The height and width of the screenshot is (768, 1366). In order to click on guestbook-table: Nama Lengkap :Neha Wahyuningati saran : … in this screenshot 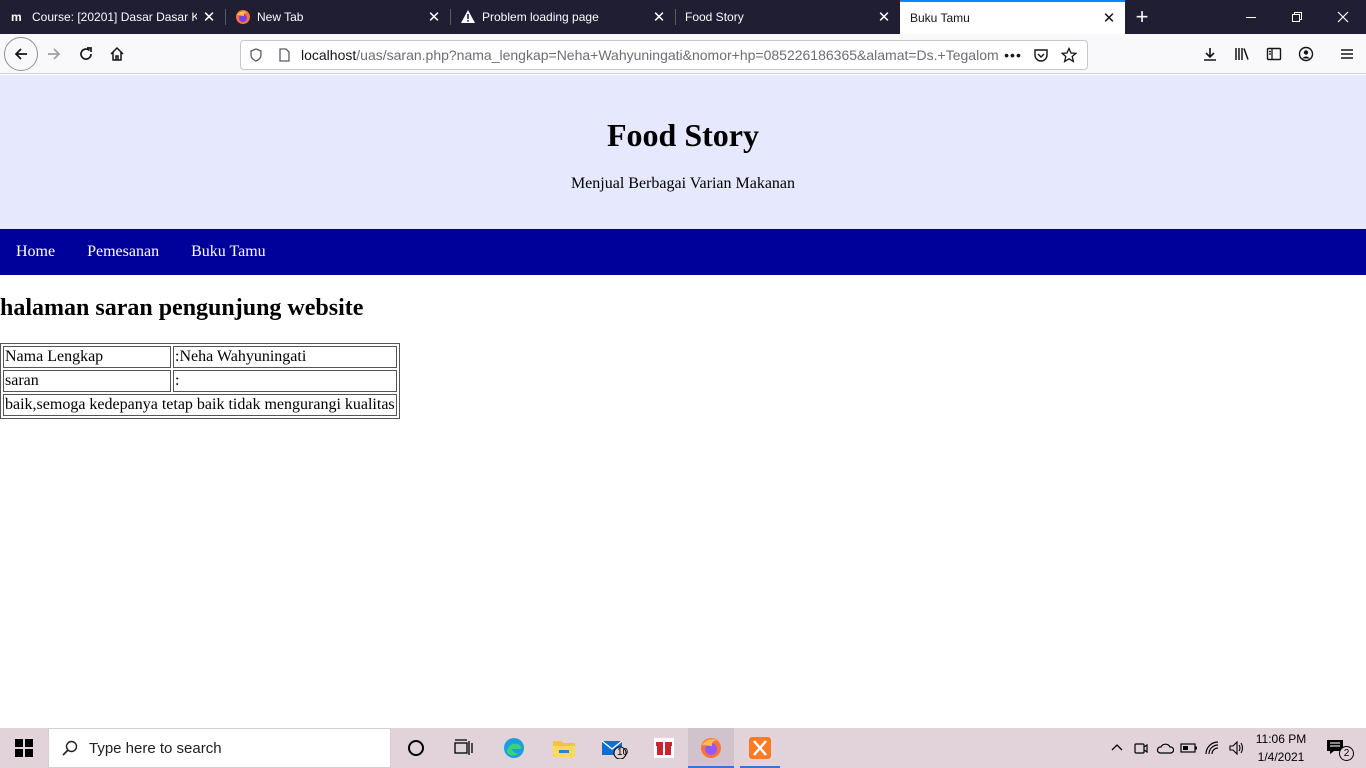, I will do `click(200, 381)`.